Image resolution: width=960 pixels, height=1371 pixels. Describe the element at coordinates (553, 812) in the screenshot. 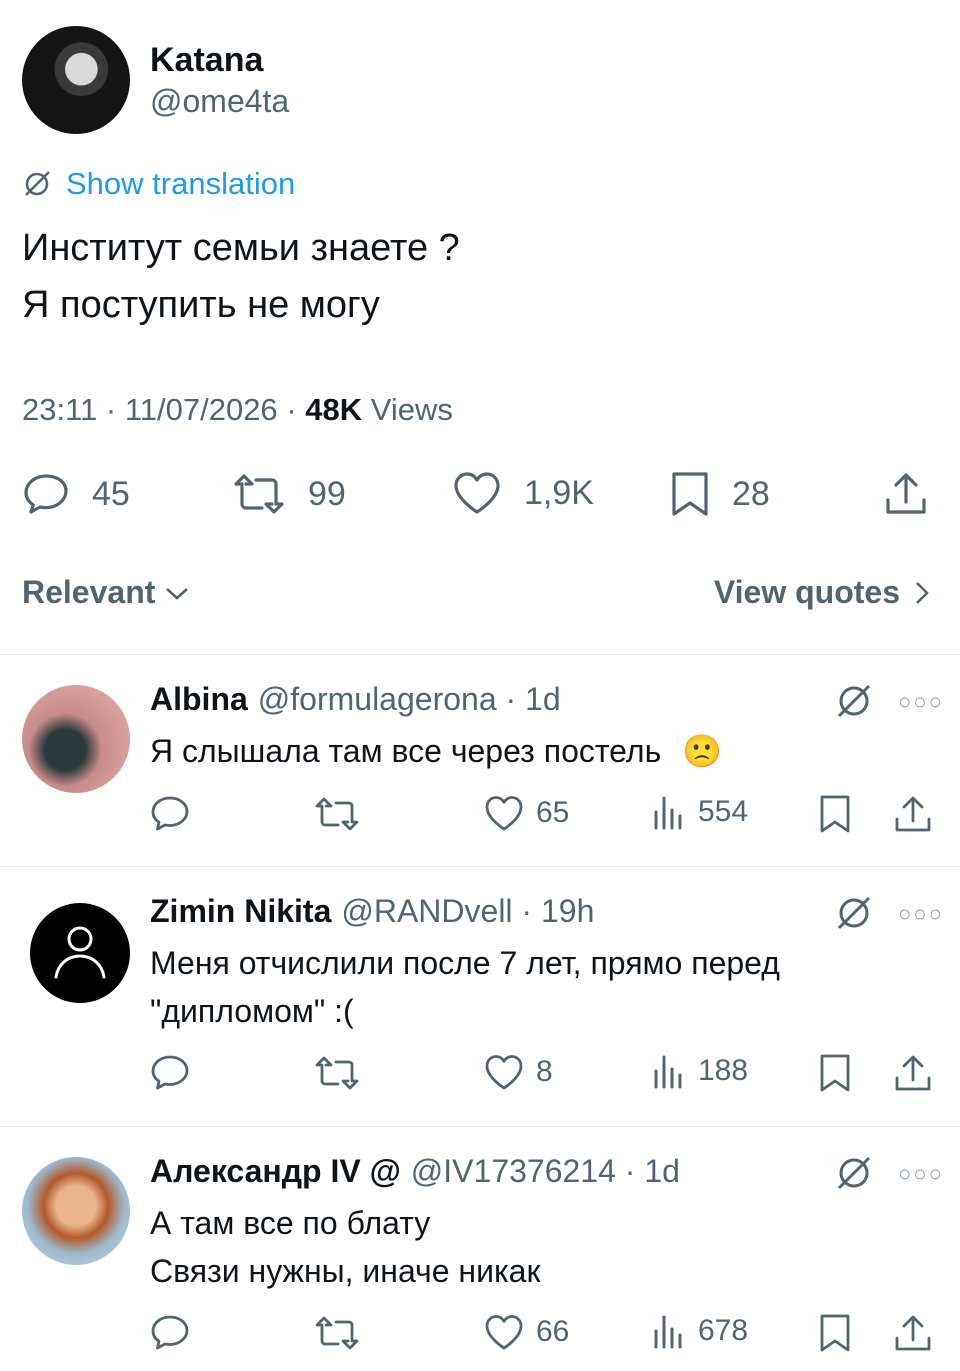

I see `like-count: 65` at that location.